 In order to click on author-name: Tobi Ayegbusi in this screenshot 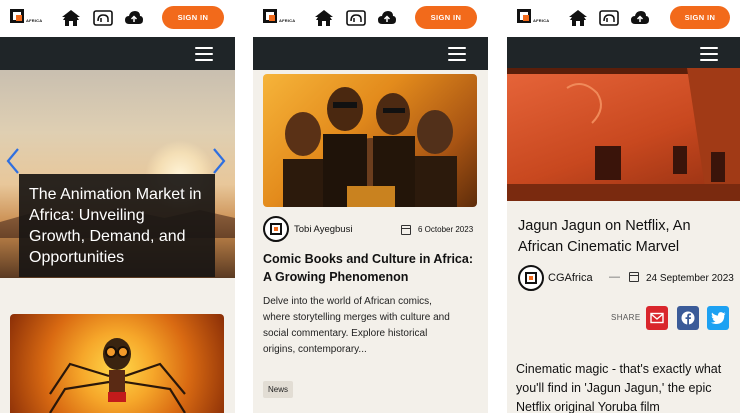, I will do `click(323, 229)`.